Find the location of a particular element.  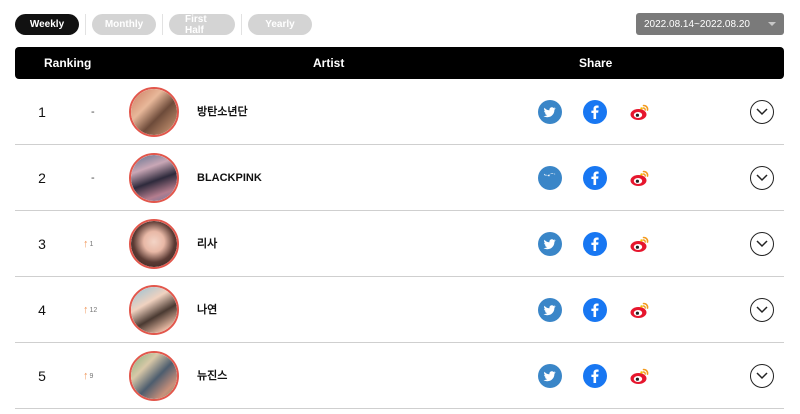

date-range-select: 2022.08.14~2022.08.20 is located at coordinates (710, 24).